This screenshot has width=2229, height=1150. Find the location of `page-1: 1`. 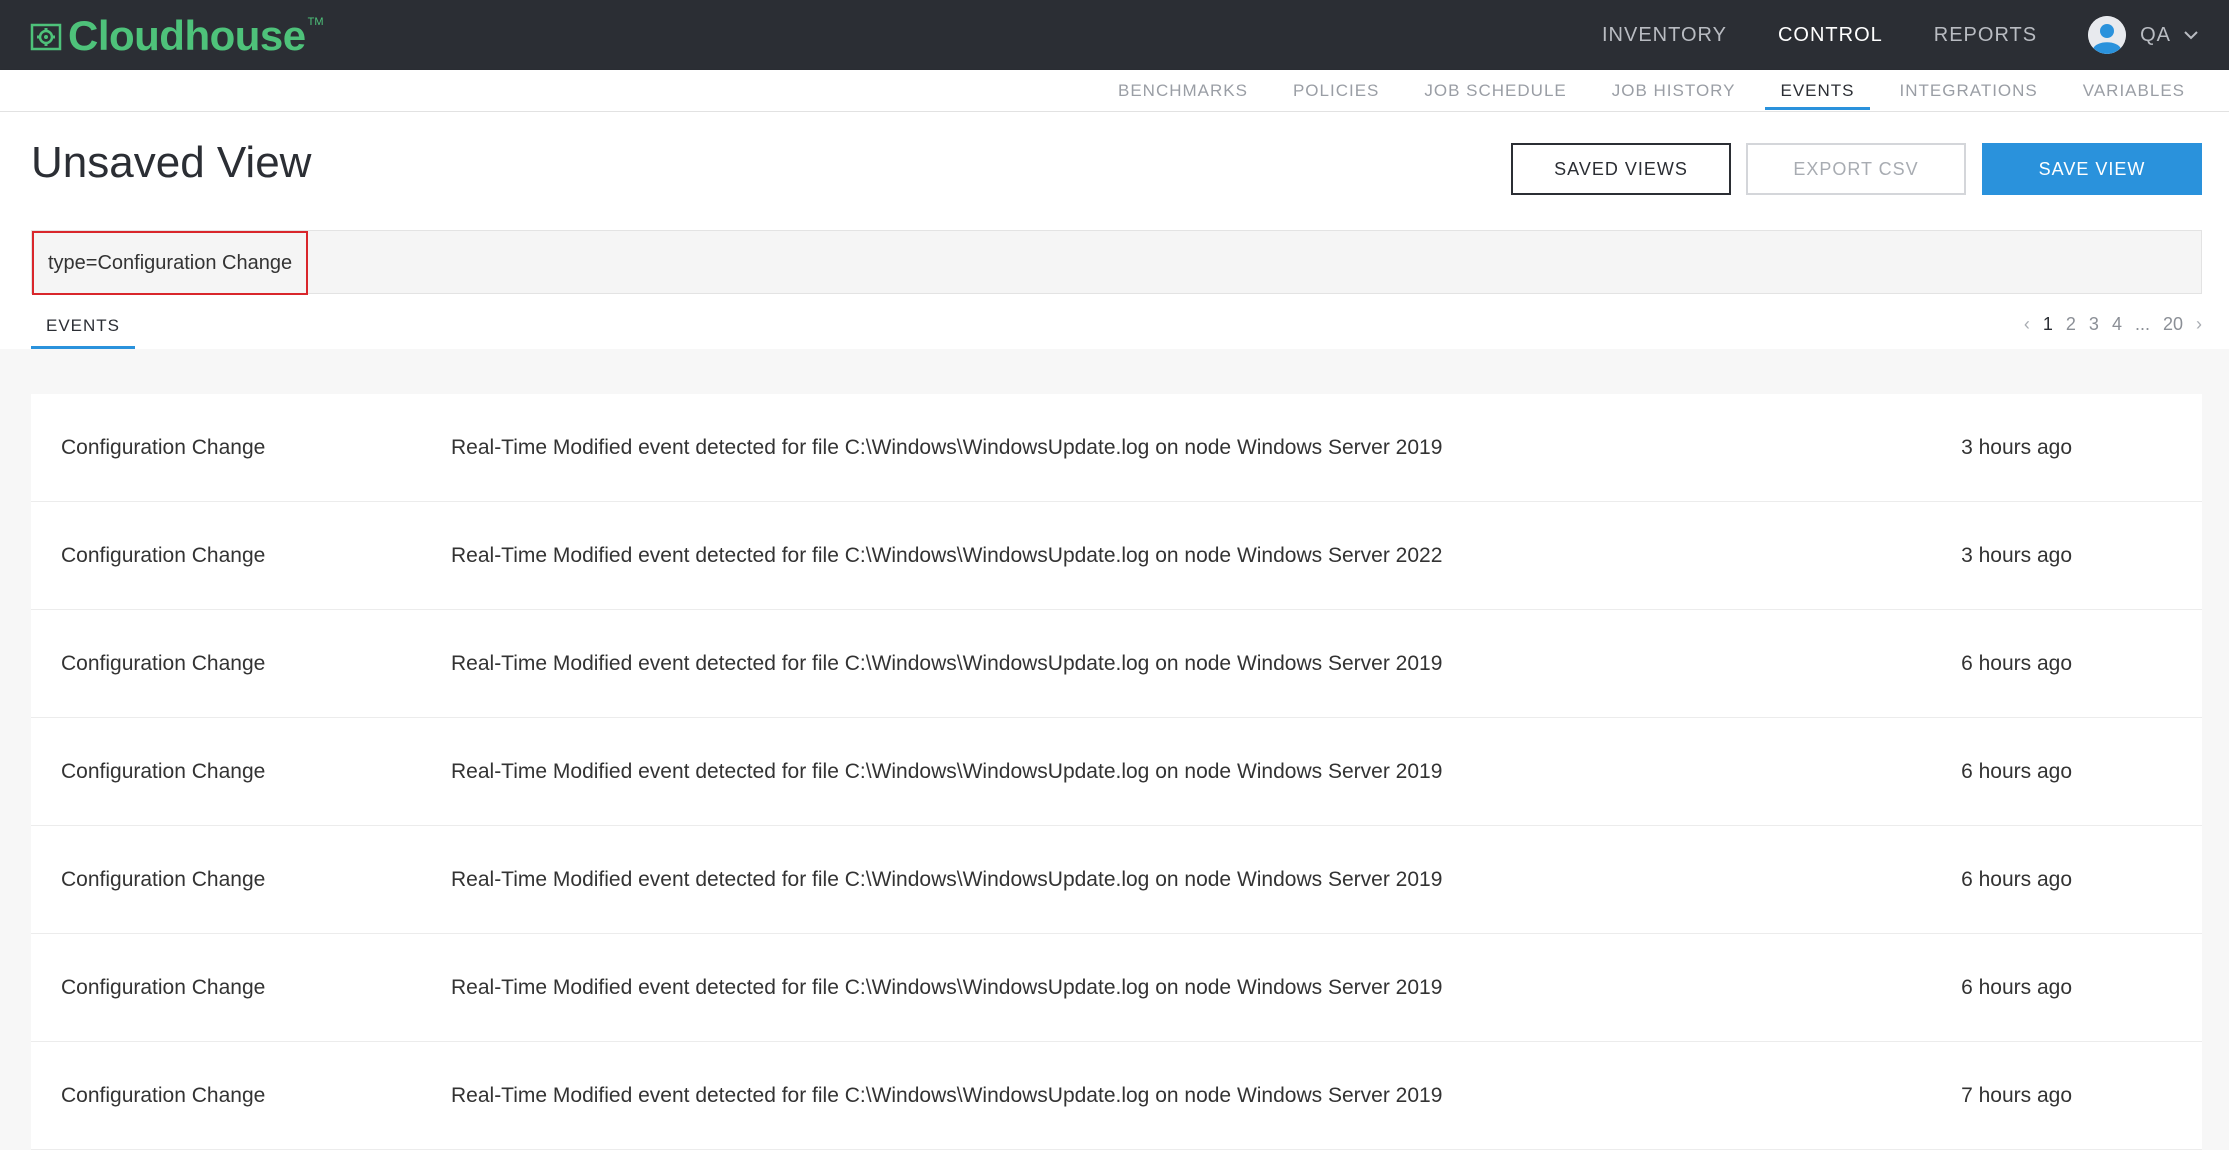

page-1: 1 is located at coordinates (2048, 324).